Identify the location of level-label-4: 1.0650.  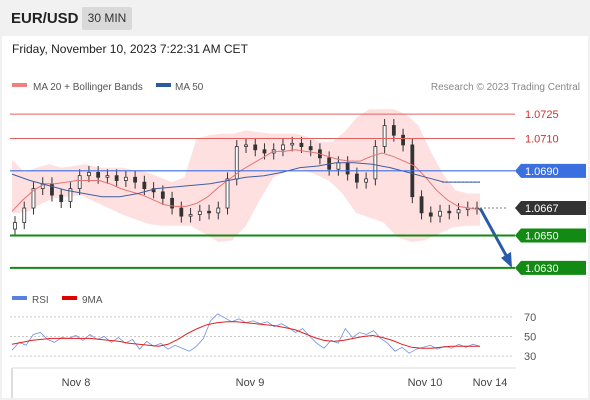
(542, 237).